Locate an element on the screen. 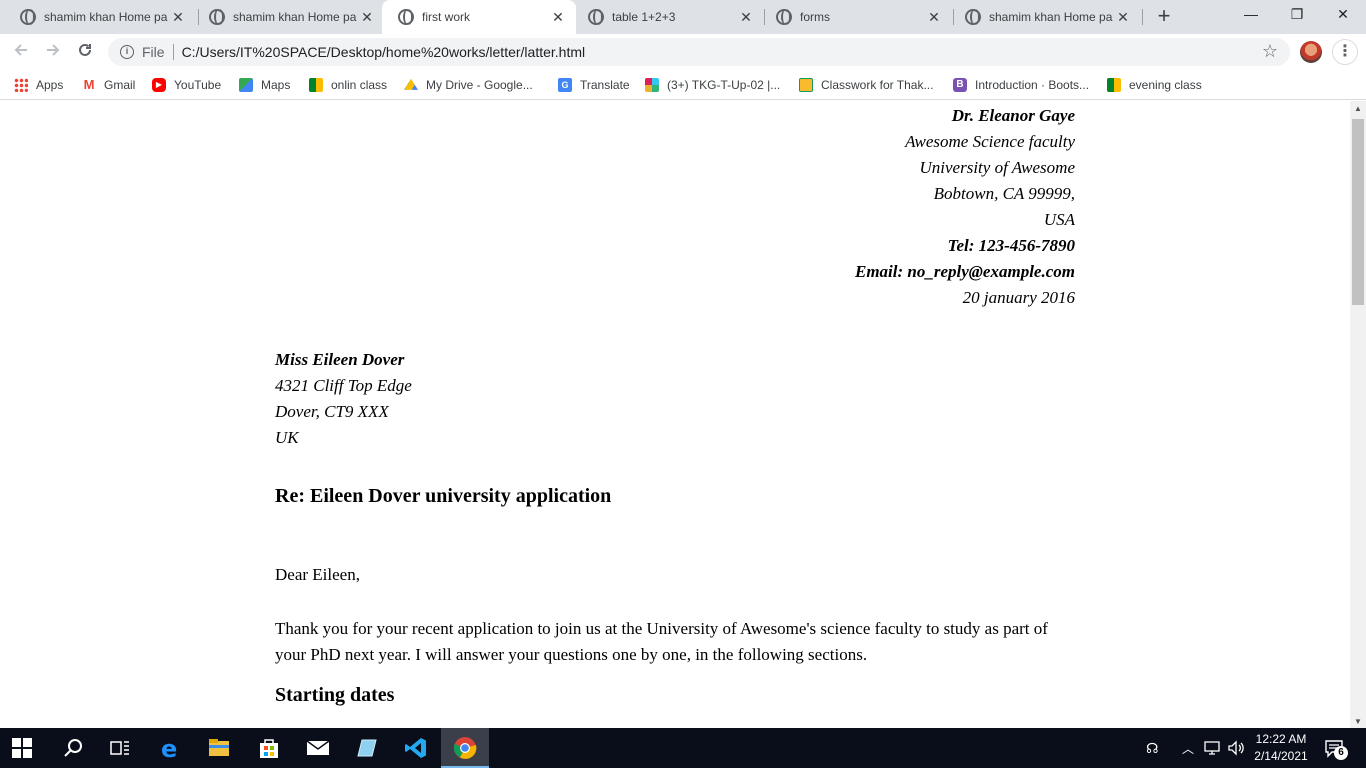 This screenshot has width=1366, height=768. tab-divider is located at coordinates (1142, 17).